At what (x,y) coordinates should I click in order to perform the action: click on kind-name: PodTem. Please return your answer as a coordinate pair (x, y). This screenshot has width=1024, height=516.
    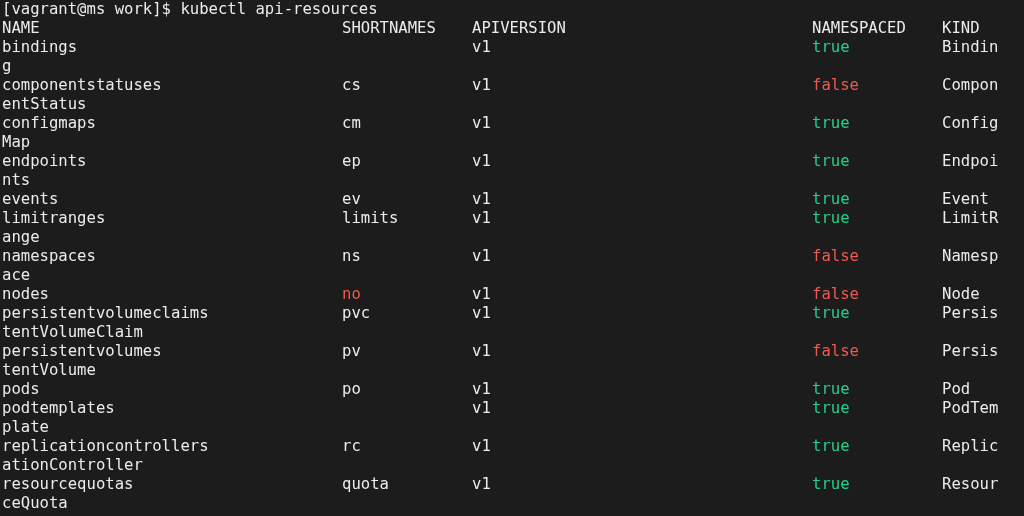
    Looking at the image, I should click on (970, 408).